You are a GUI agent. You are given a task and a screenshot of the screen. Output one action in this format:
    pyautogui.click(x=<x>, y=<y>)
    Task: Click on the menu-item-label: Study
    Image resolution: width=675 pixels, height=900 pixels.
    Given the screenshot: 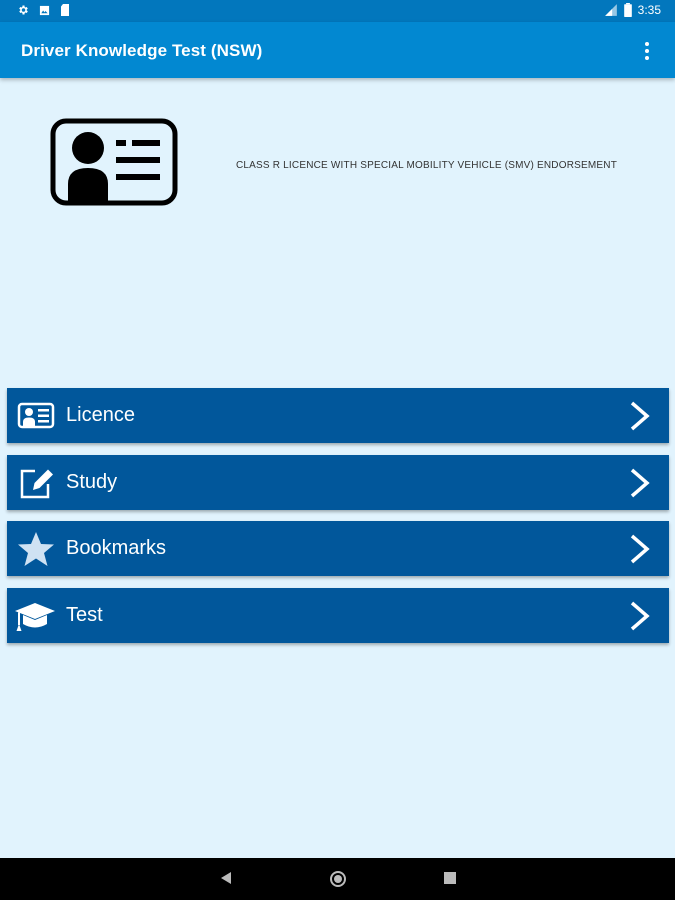 What is the action you would take?
    pyautogui.click(x=92, y=481)
    